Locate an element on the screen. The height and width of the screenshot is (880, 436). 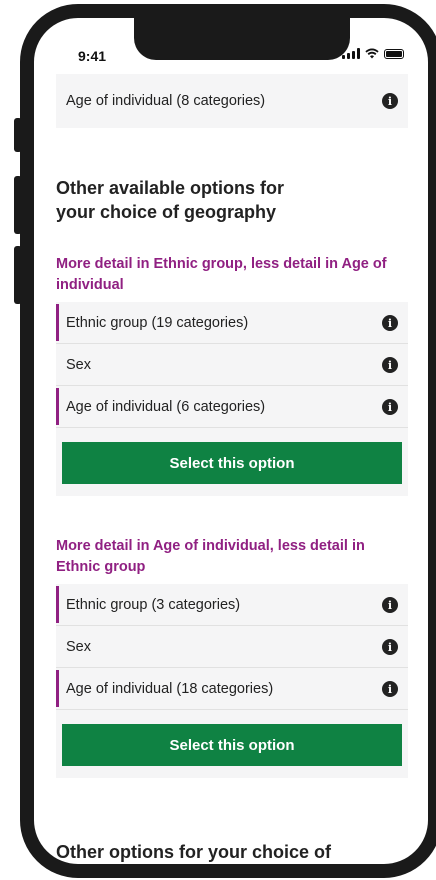
dimension-label: Ethnic group (19 categories) is located at coordinates (157, 322).